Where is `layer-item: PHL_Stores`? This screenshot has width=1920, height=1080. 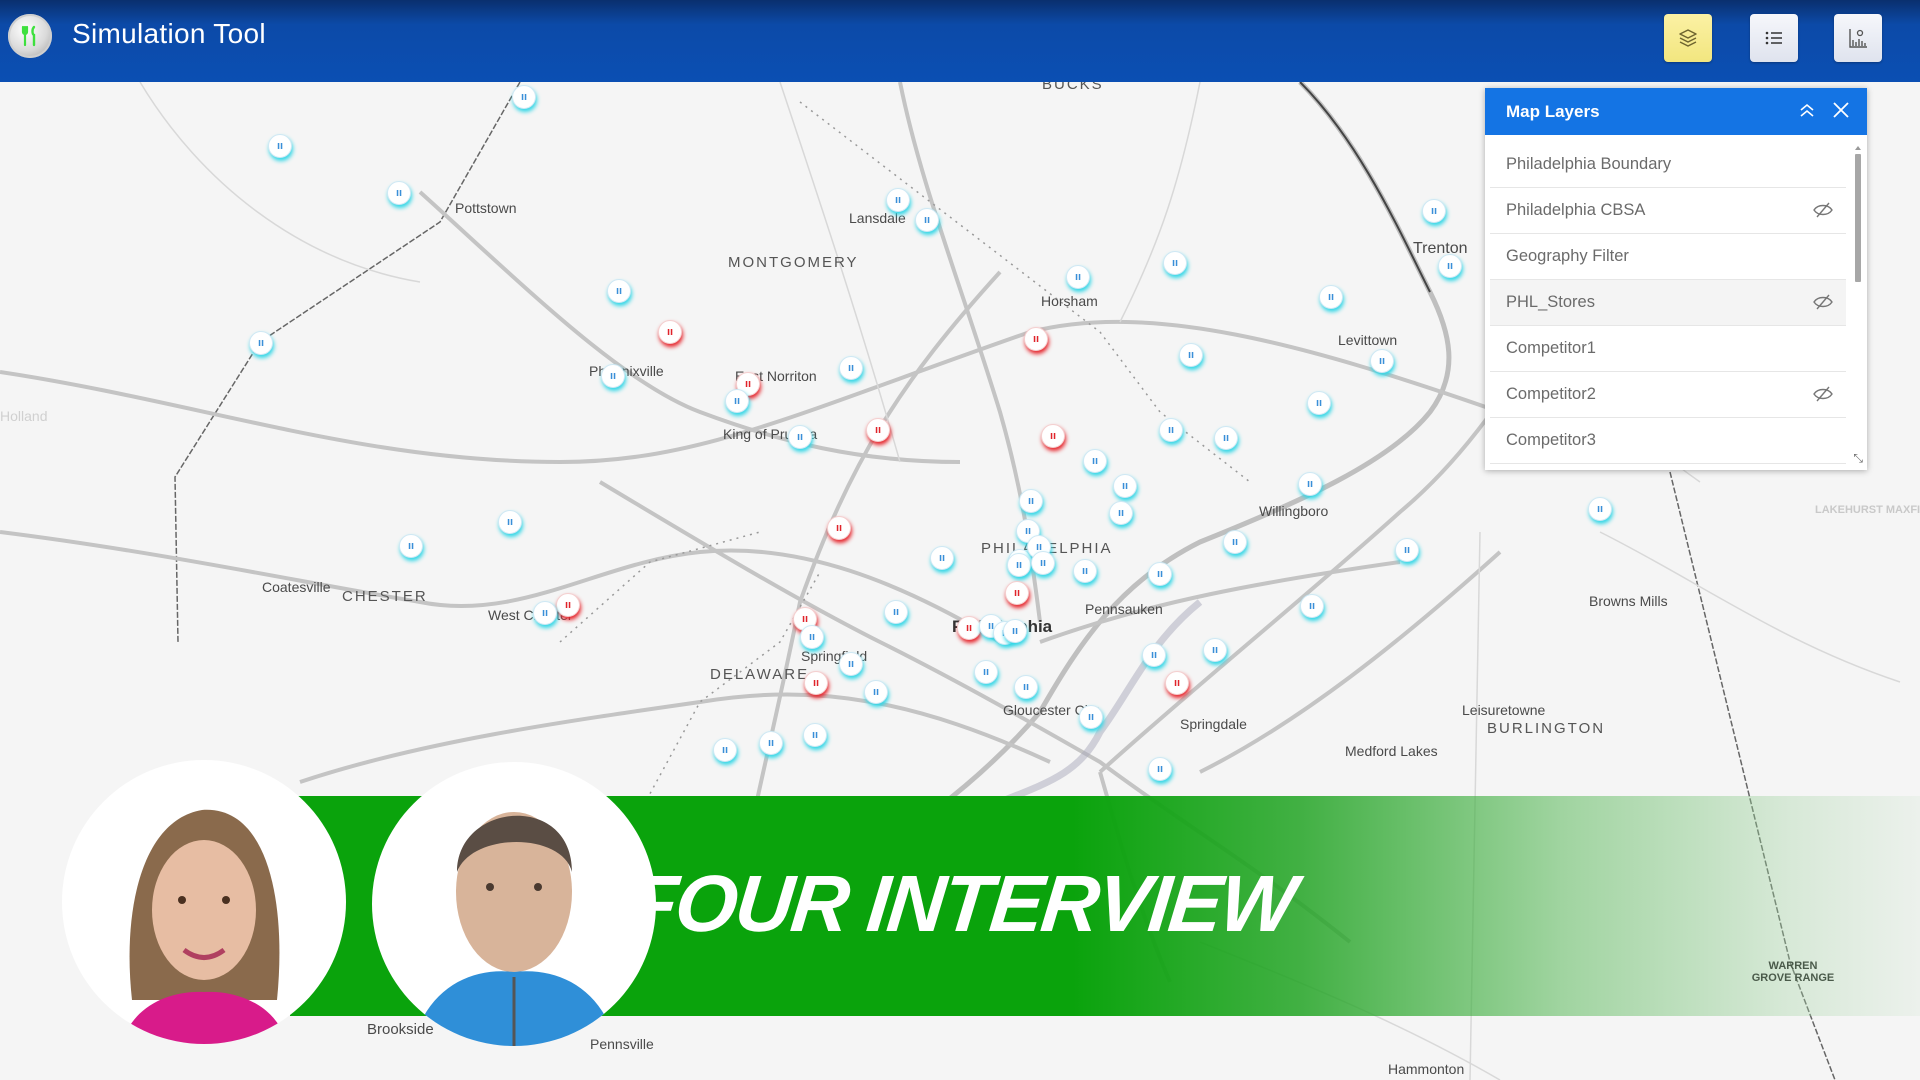
layer-item: PHL_Stores is located at coordinates (1668, 303).